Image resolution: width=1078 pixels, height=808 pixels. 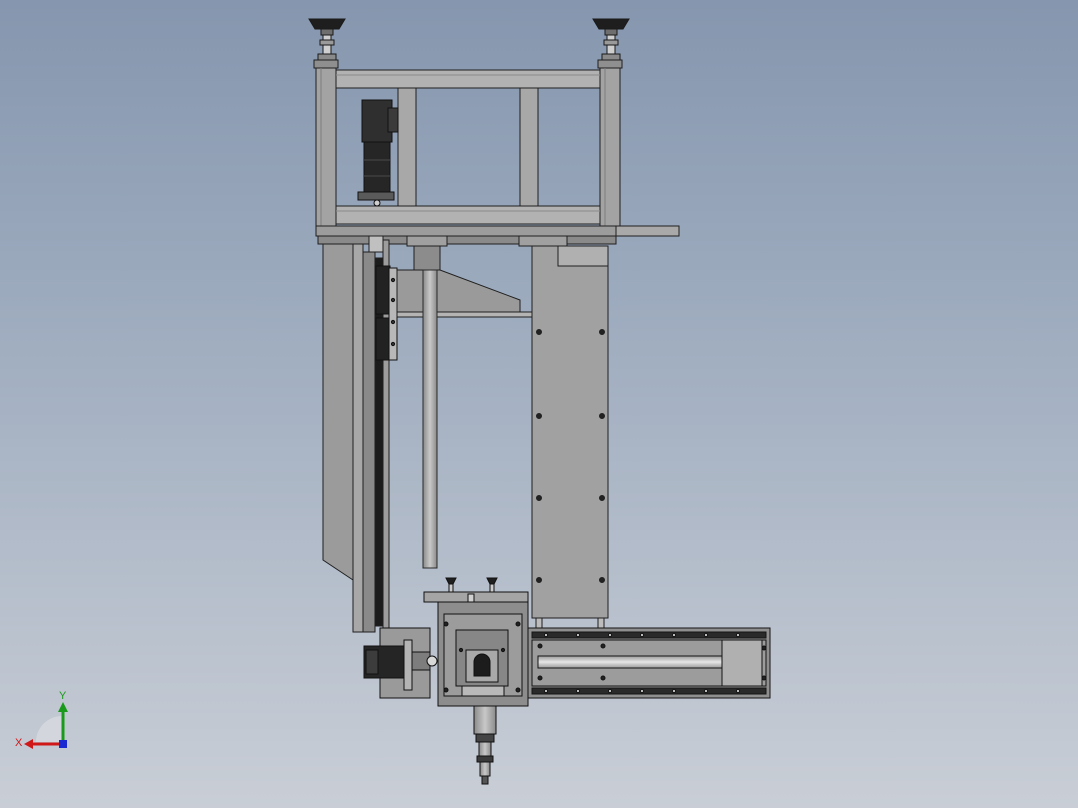 I want to click on leveling-foot-left, so click(x=327, y=39).